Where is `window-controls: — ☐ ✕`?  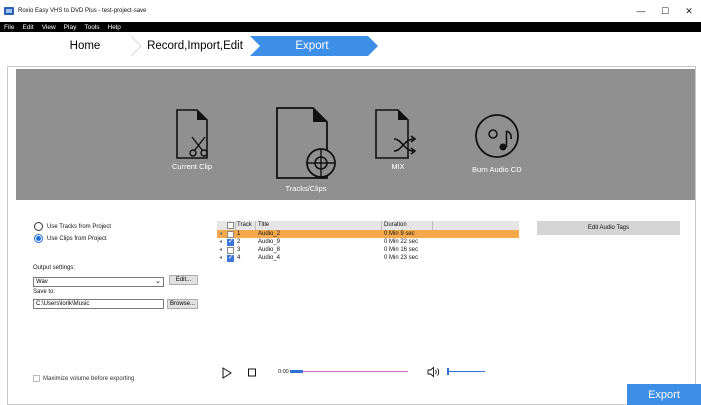
window-controls: — ☐ ✕ is located at coordinates (665, 11).